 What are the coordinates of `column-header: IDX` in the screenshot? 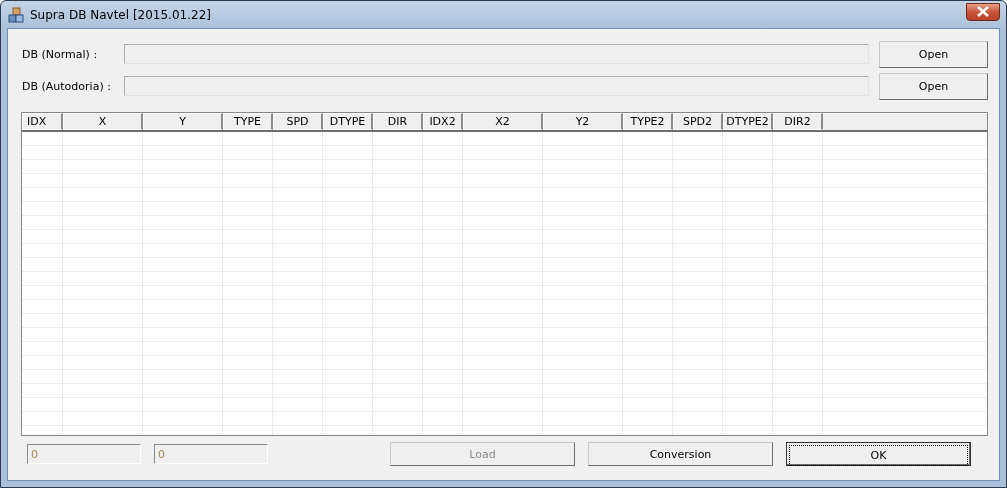 It's located at (42, 121).